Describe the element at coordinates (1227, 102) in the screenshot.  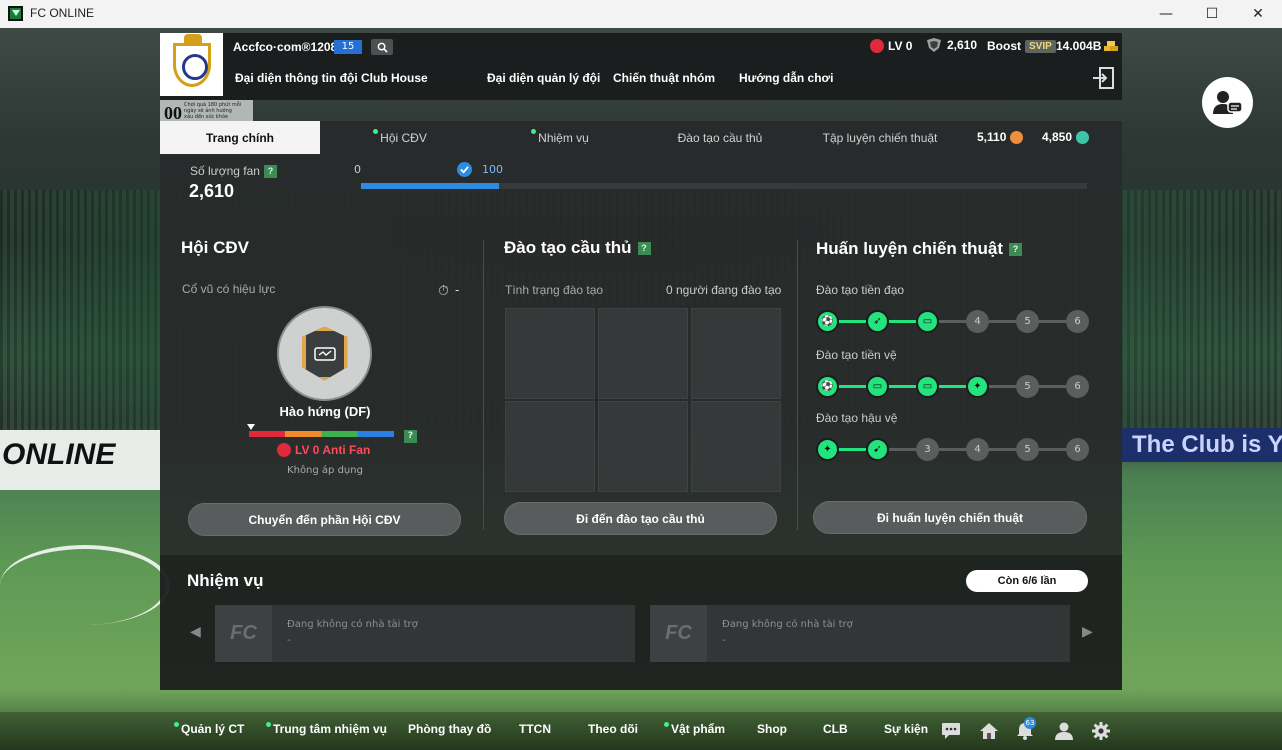
I see `profile-chat-button` at that location.